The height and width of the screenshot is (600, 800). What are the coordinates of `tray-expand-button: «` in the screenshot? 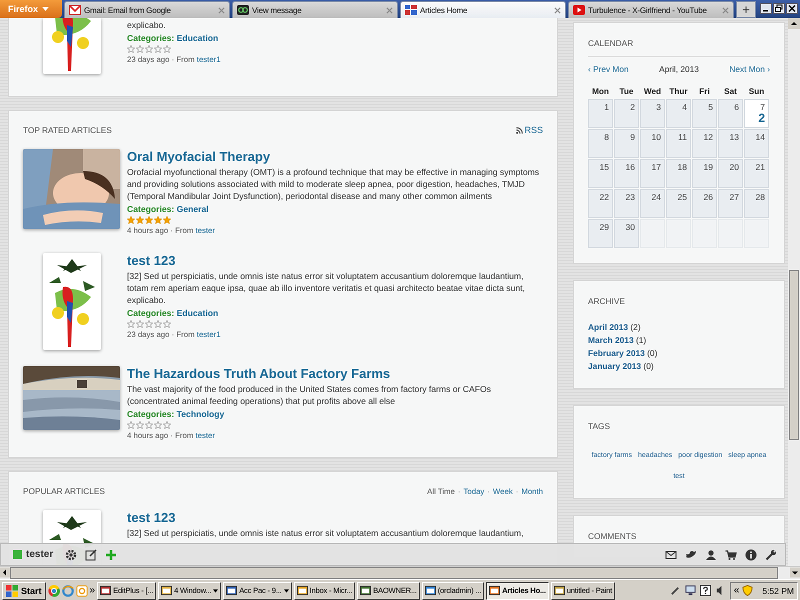 It's located at (737, 590).